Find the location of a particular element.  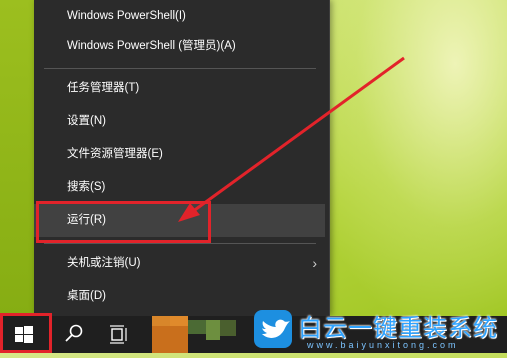

search-icon is located at coordinates (74, 333).